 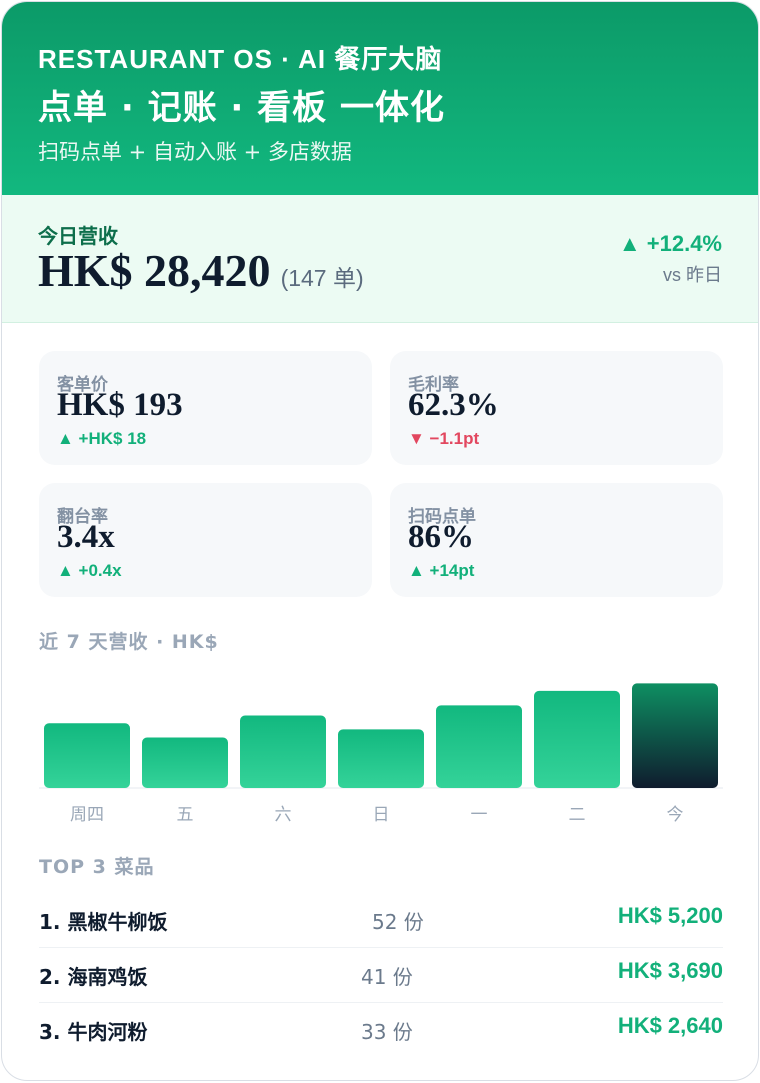 I want to click on metric-value: HK$ 193, so click(x=120, y=405).